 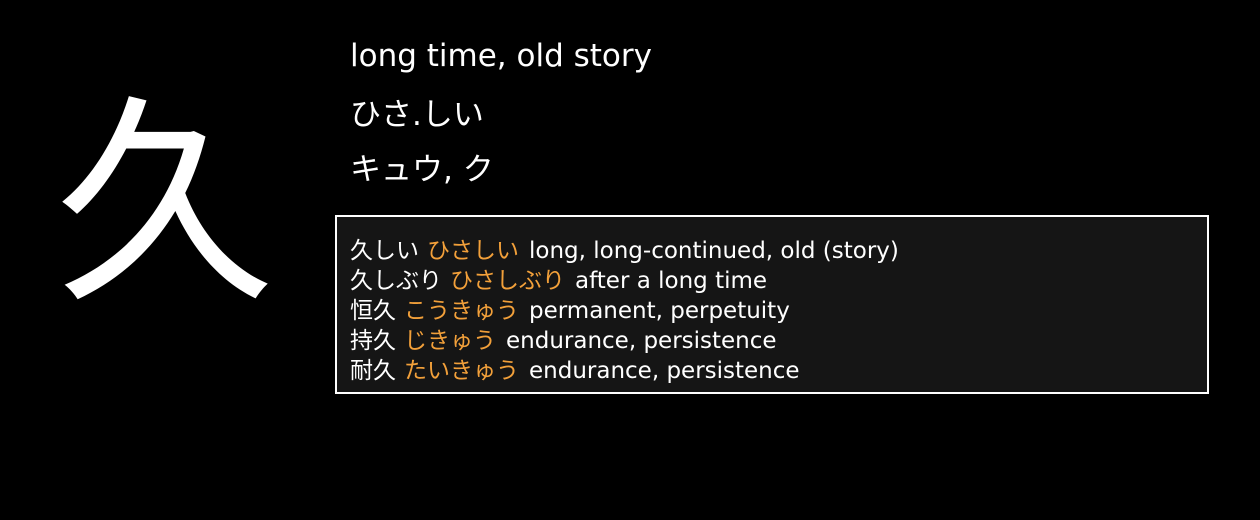 I want to click on vocab-reading: ひさしい, so click(x=473, y=251).